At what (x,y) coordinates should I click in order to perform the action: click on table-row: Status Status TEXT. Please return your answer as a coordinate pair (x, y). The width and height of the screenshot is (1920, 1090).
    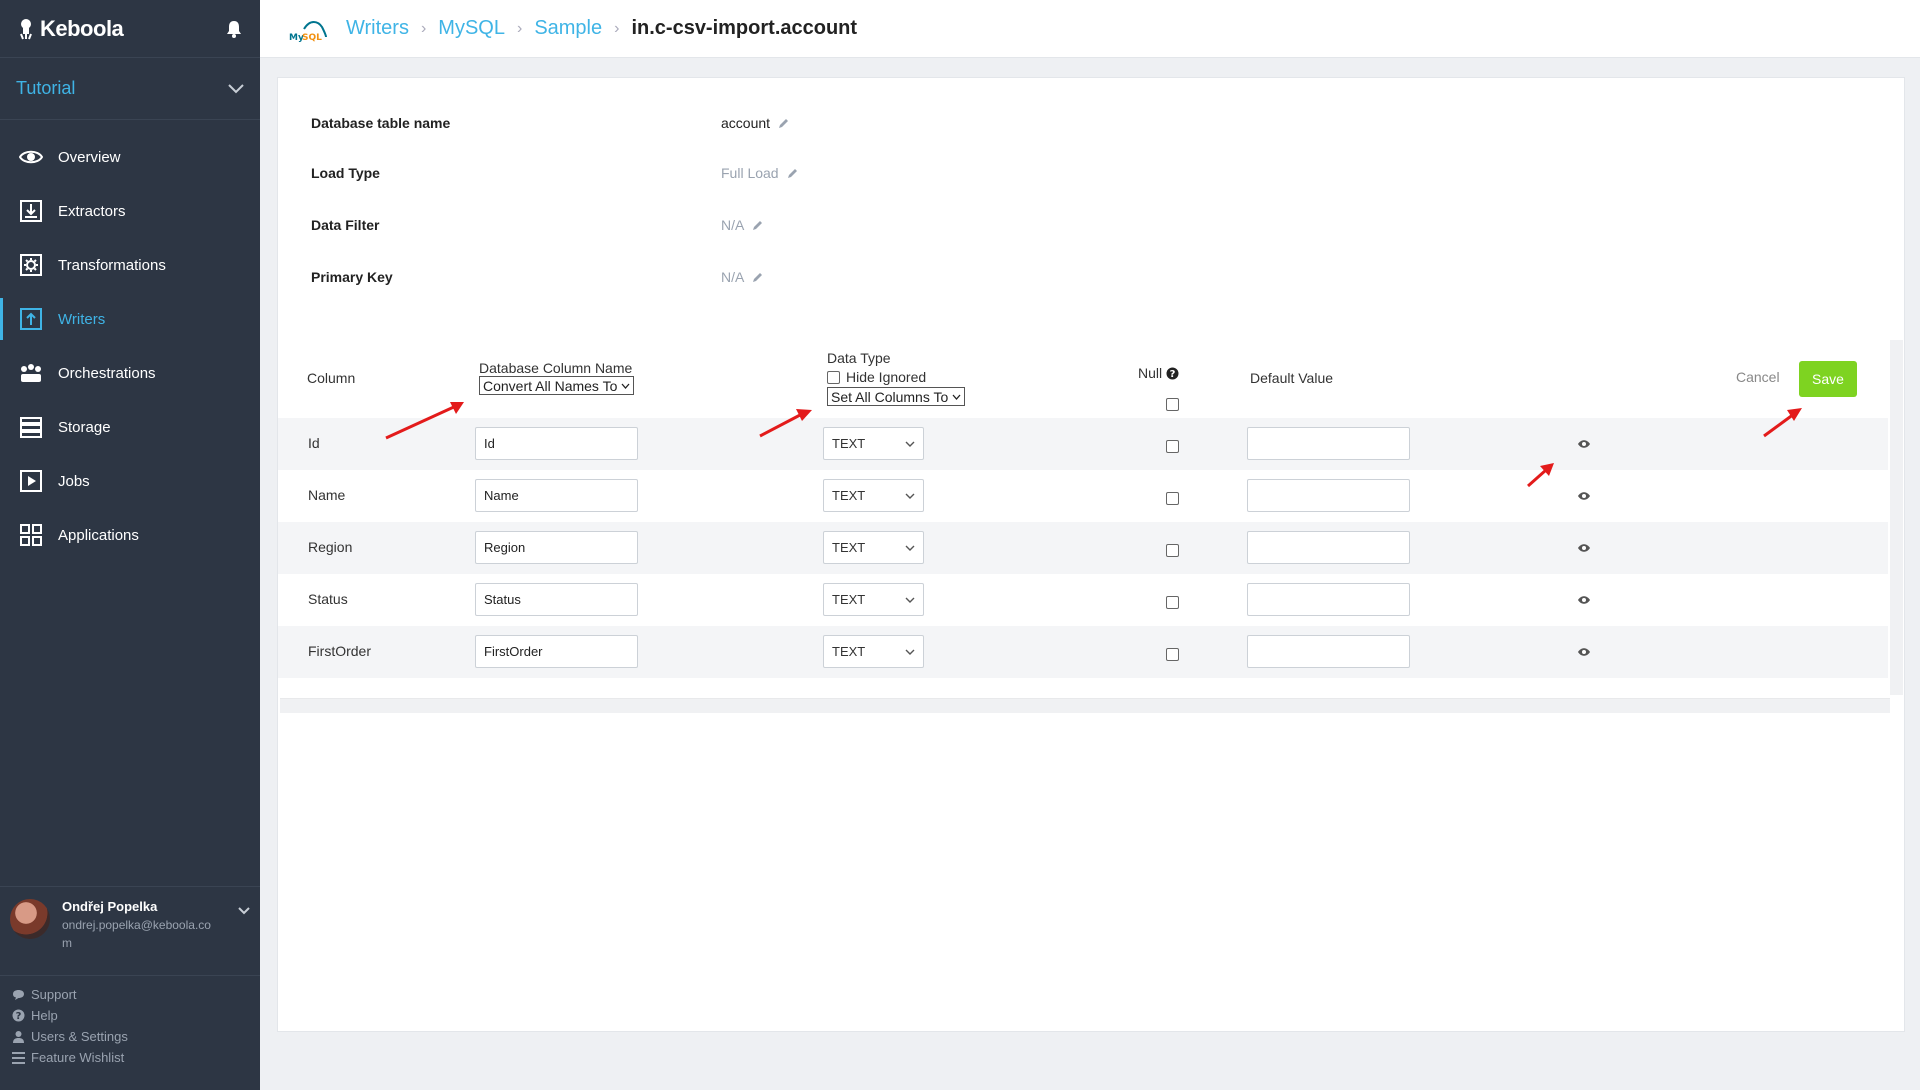
    Looking at the image, I should click on (1083, 600).